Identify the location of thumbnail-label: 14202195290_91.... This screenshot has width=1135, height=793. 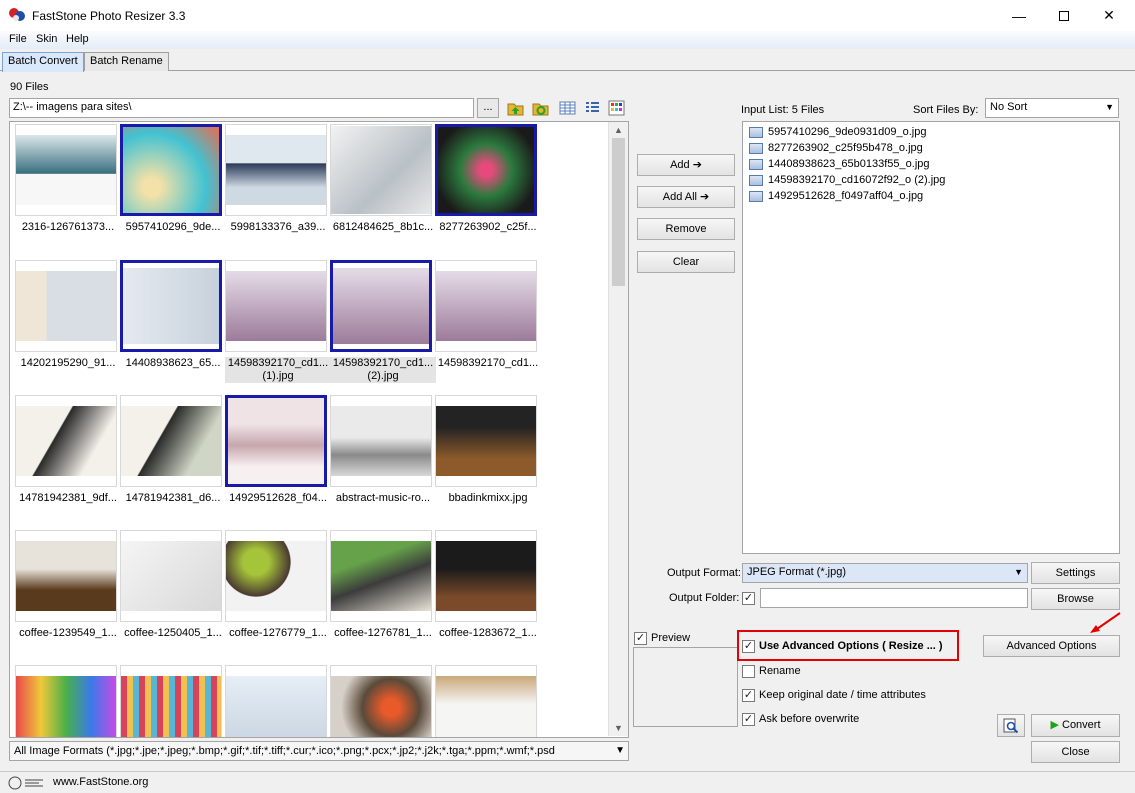
(68, 363).